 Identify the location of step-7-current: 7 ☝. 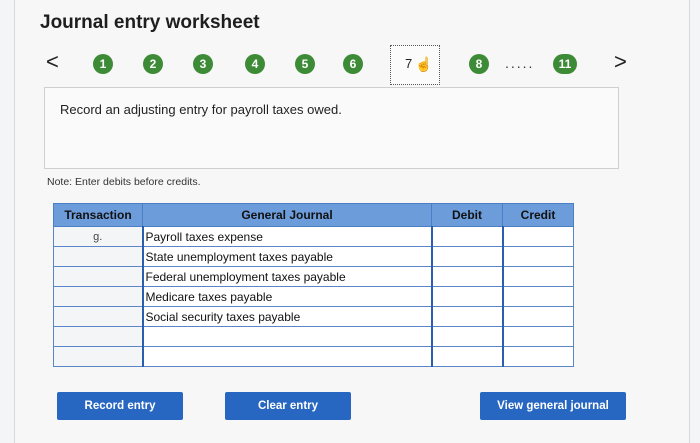
(415, 65).